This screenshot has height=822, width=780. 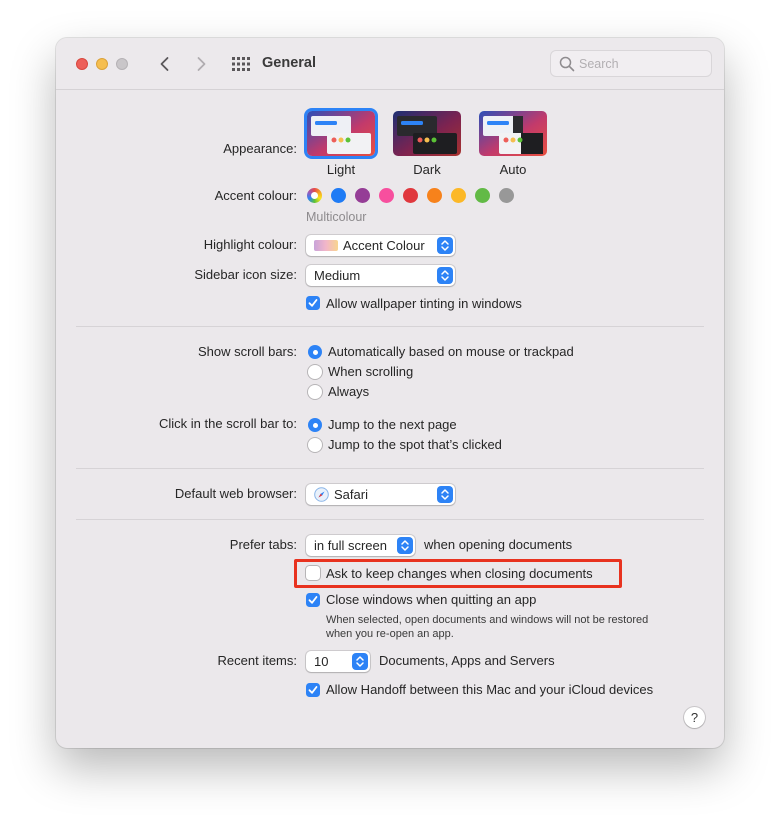 What do you see at coordinates (451, 351) in the screenshot?
I see `scroll-bars-automatic-label: Automatically based on mouse or trackpad` at bounding box center [451, 351].